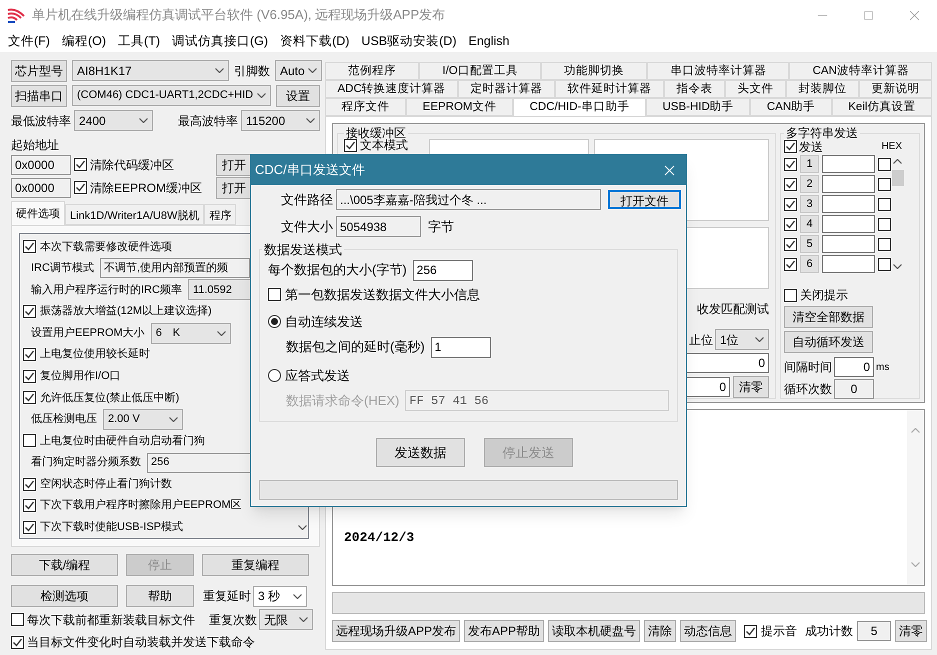 Image resolution: width=937 pixels, height=655 pixels. What do you see at coordinates (298, 70) in the screenshot?
I see `dropdown: Auto` at bounding box center [298, 70].